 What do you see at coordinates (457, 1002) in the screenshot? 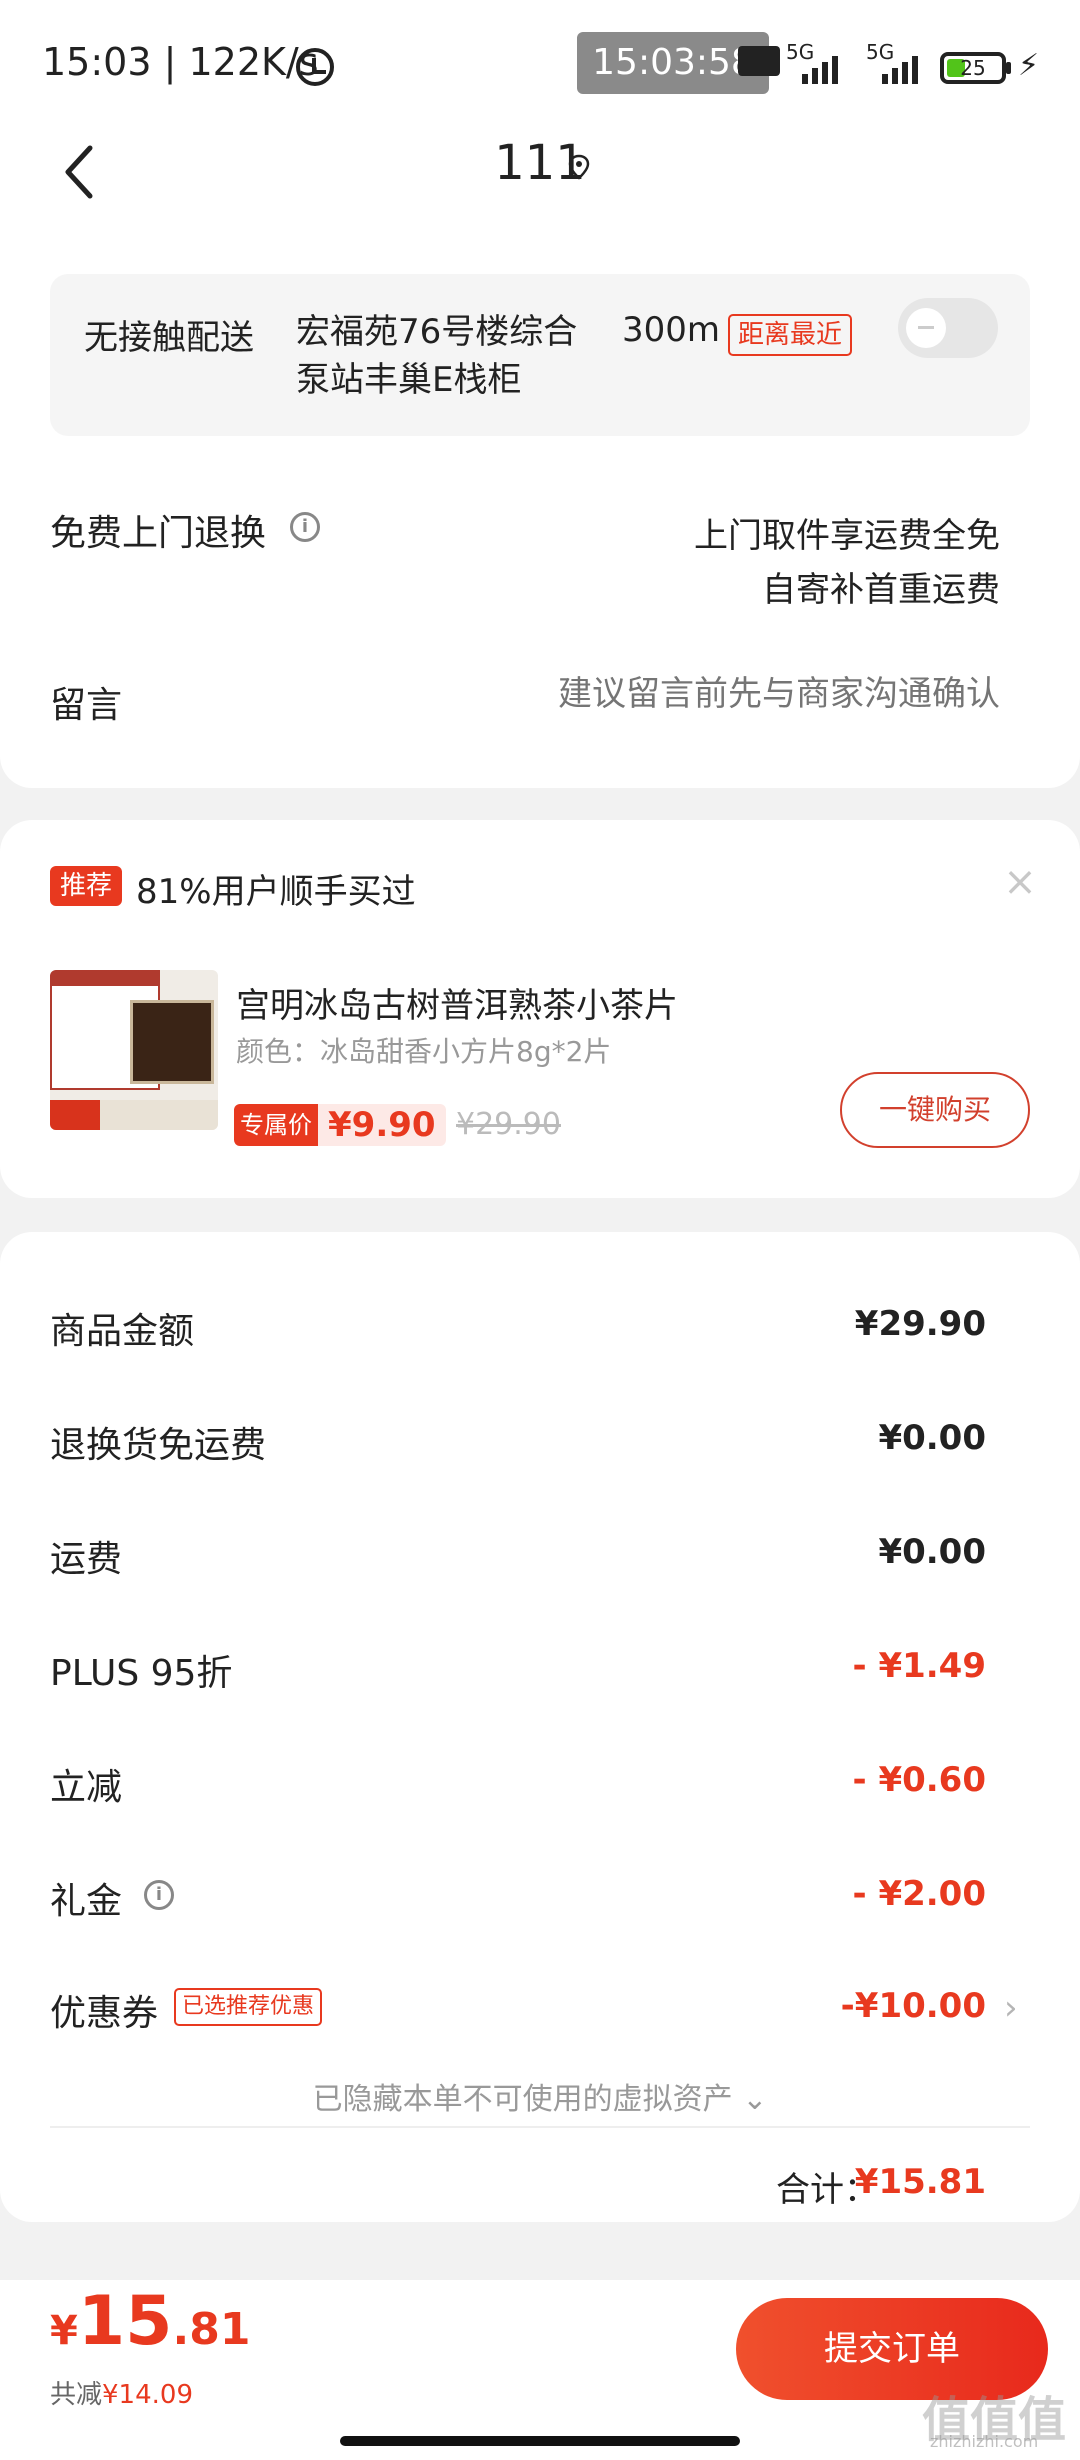
I see `product-title: 宫明冰岛古树普洱熟茶小茶片` at bounding box center [457, 1002].